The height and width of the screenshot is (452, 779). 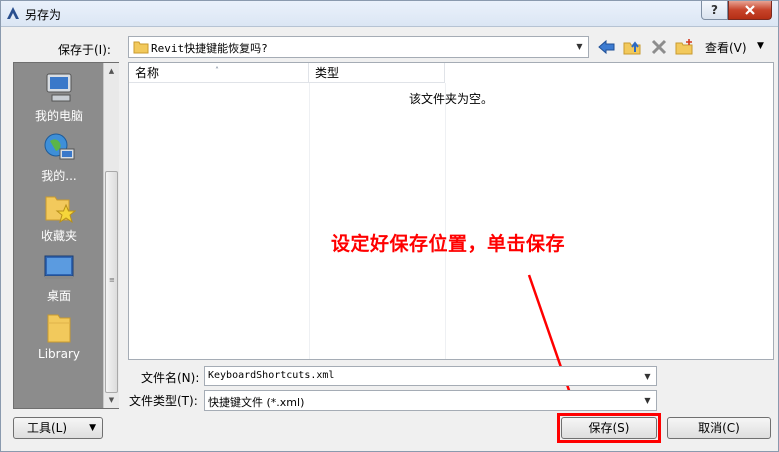 What do you see at coordinates (607, 47) in the screenshot?
I see `back-arrow-icon` at bounding box center [607, 47].